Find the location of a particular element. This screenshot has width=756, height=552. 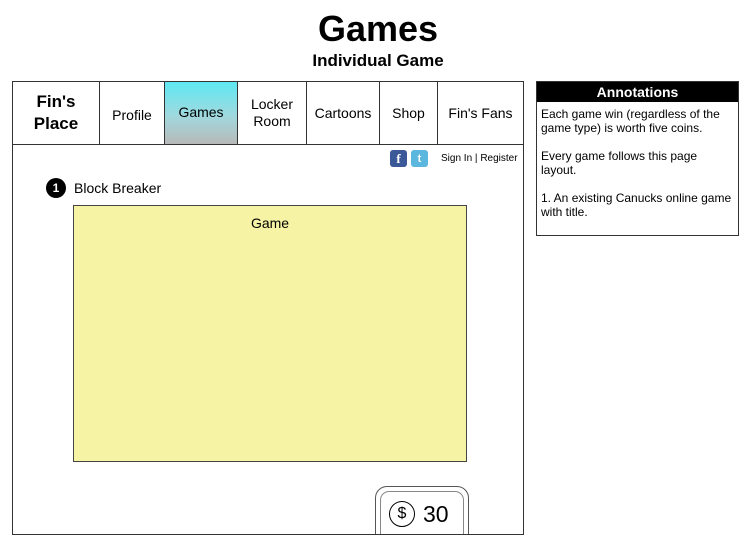

facebook-icon: f is located at coordinates (398, 158).